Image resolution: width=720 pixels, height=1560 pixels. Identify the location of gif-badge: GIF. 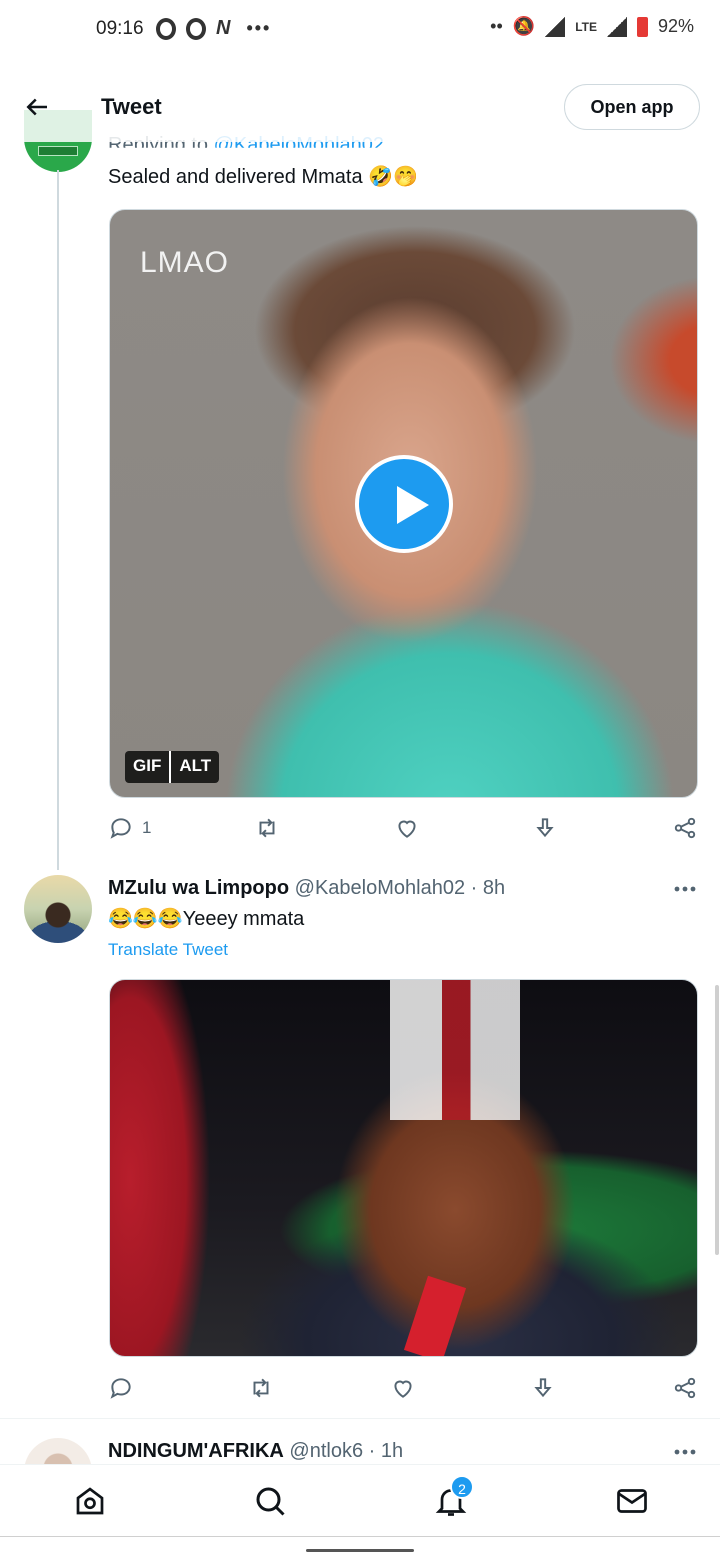
(147, 765).